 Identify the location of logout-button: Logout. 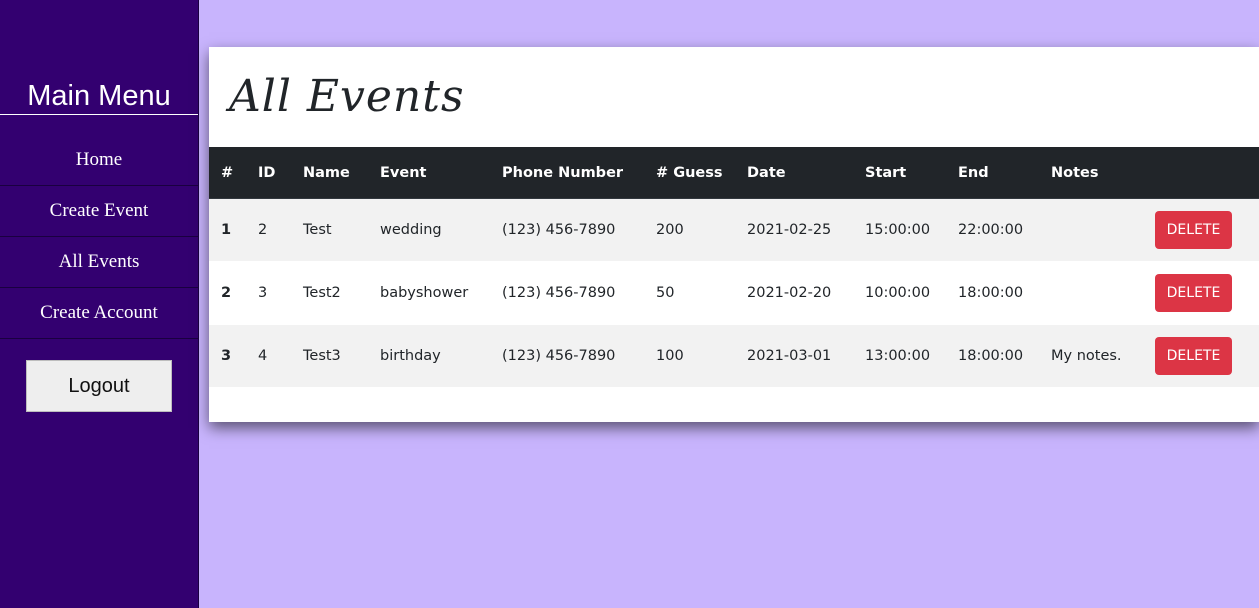
(99, 386).